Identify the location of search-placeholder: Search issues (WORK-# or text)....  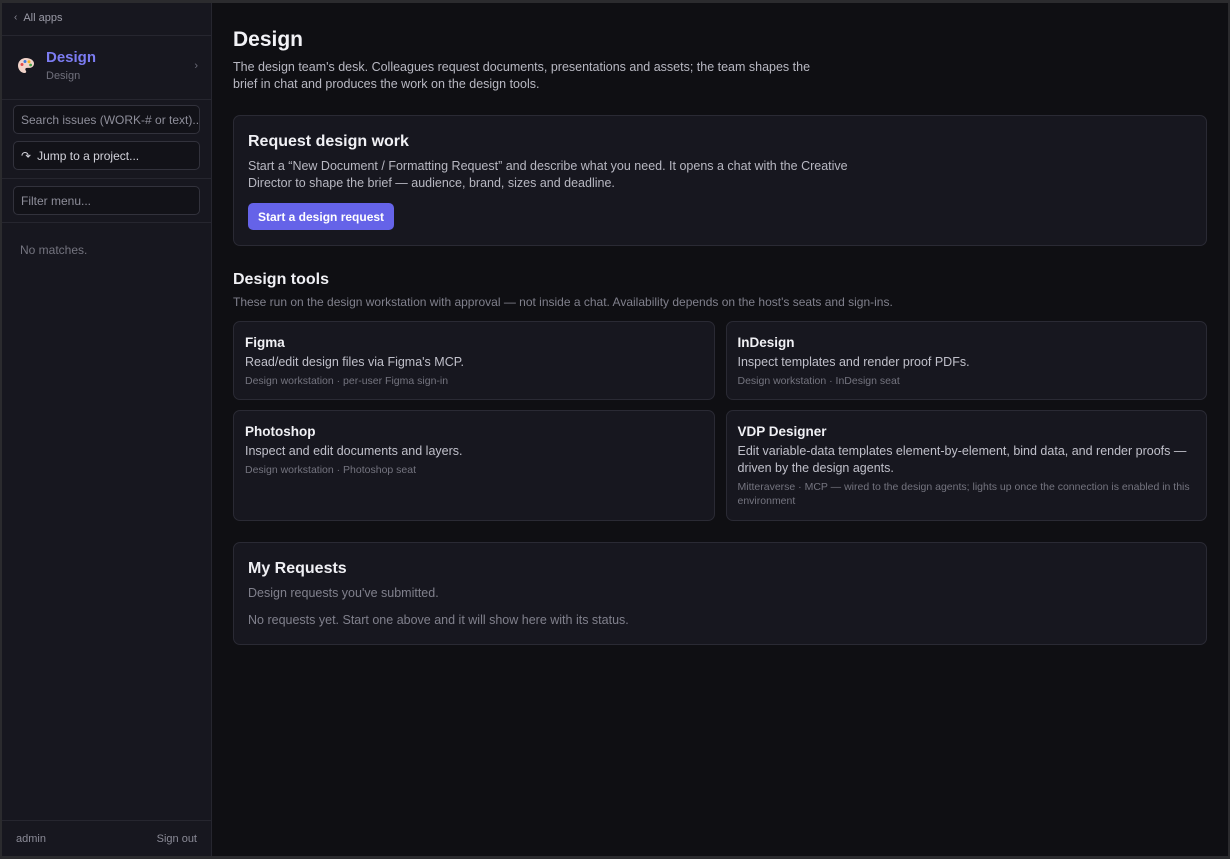
(110, 119).